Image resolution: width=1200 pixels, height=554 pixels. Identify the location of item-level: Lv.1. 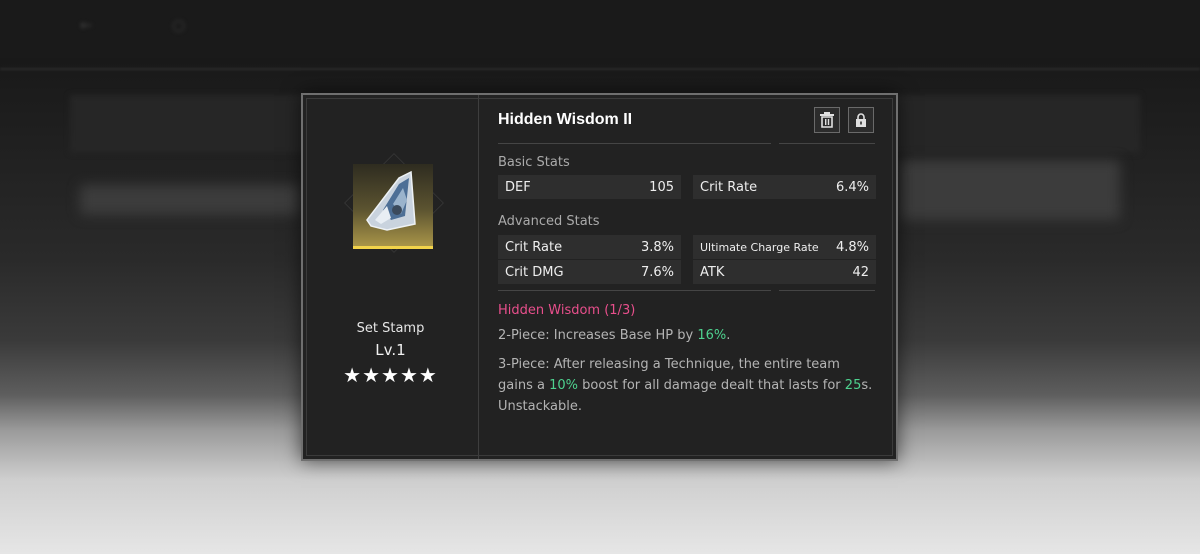
(390, 350).